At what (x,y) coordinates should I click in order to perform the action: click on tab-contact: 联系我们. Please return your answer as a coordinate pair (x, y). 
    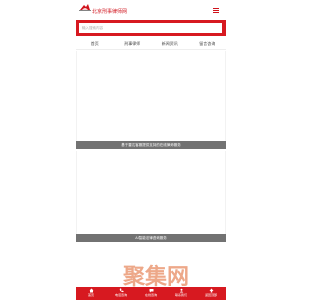
    Looking at the image, I should click on (181, 293).